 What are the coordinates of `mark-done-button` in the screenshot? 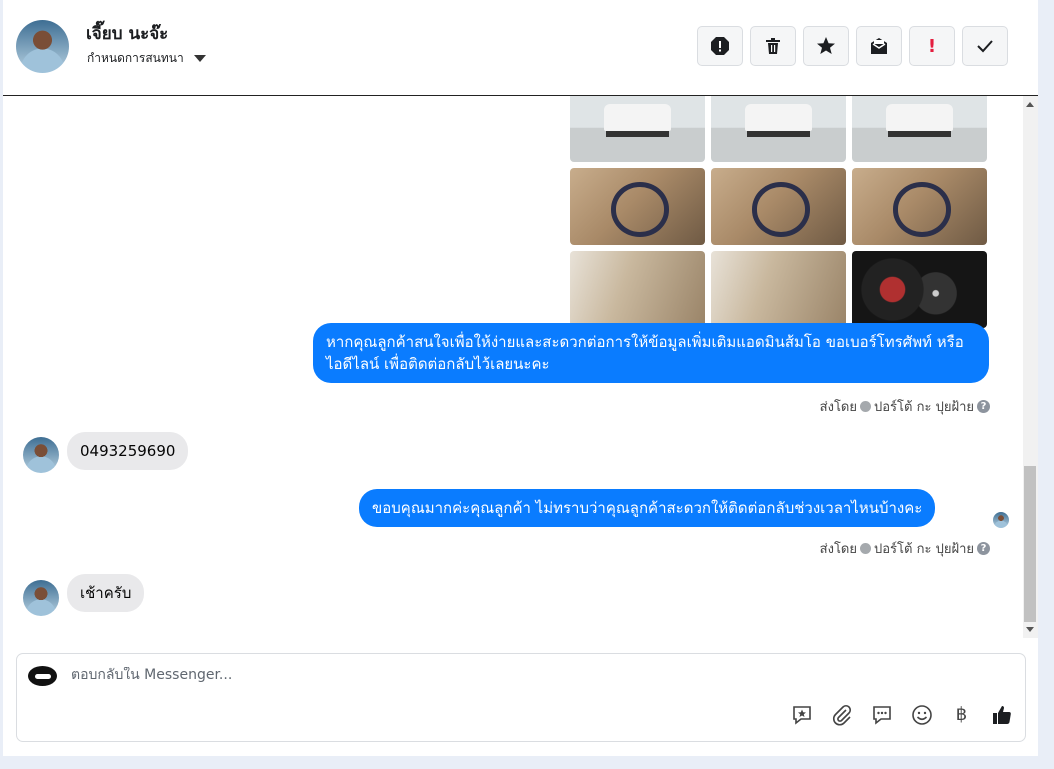 It's located at (985, 46).